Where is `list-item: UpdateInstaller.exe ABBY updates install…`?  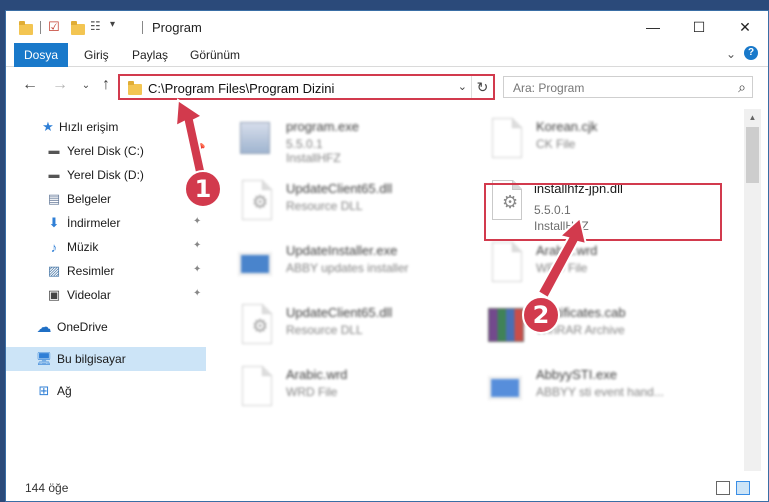 list-item: UpdateInstaller.exe ABBY updates install… is located at coordinates (346, 266).